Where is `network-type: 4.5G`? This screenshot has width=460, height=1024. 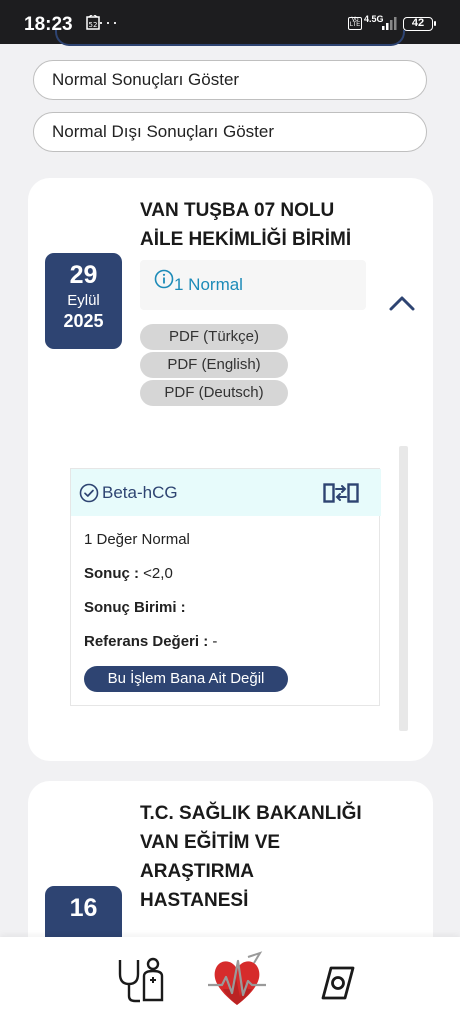
network-type: 4.5G is located at coordinates (374, 19).